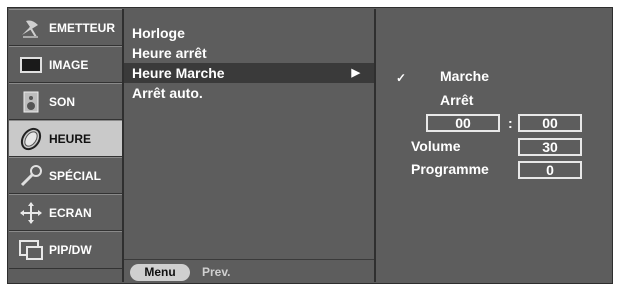 The image size is (618, 284). I want to click on move-arrows-icon, so click(31, 213).